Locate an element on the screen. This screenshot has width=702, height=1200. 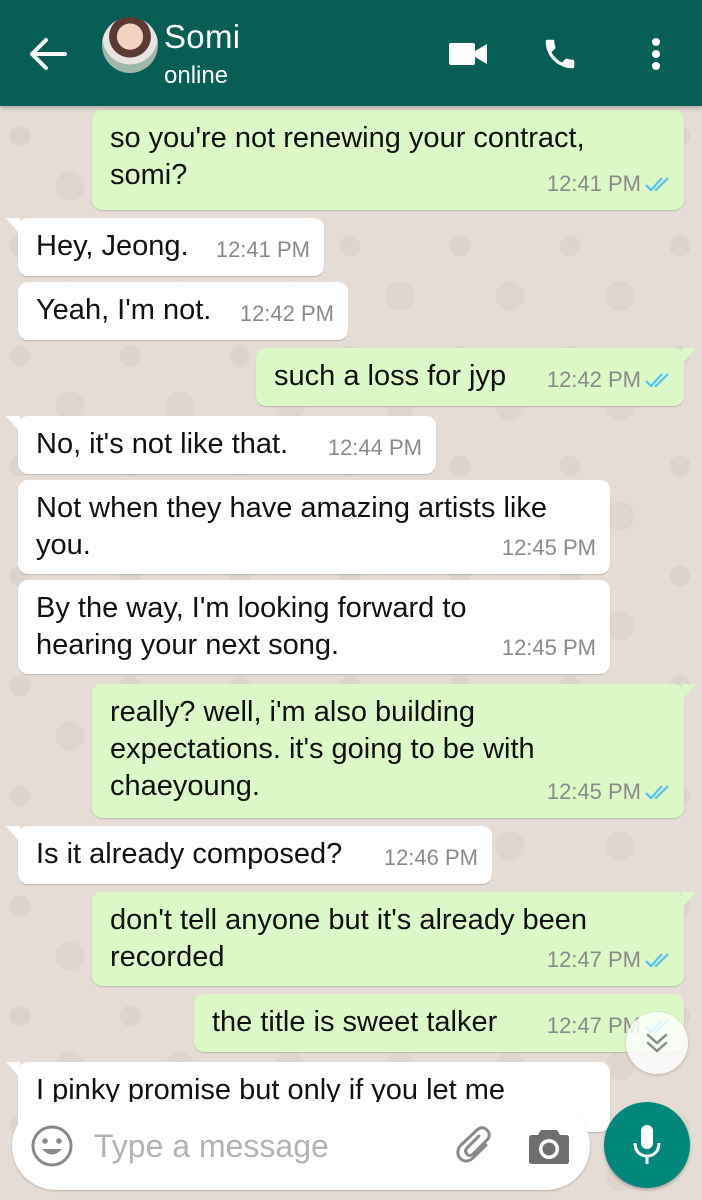
message-text: Not when they have amazing artists like is located at coordinates (291, 508).